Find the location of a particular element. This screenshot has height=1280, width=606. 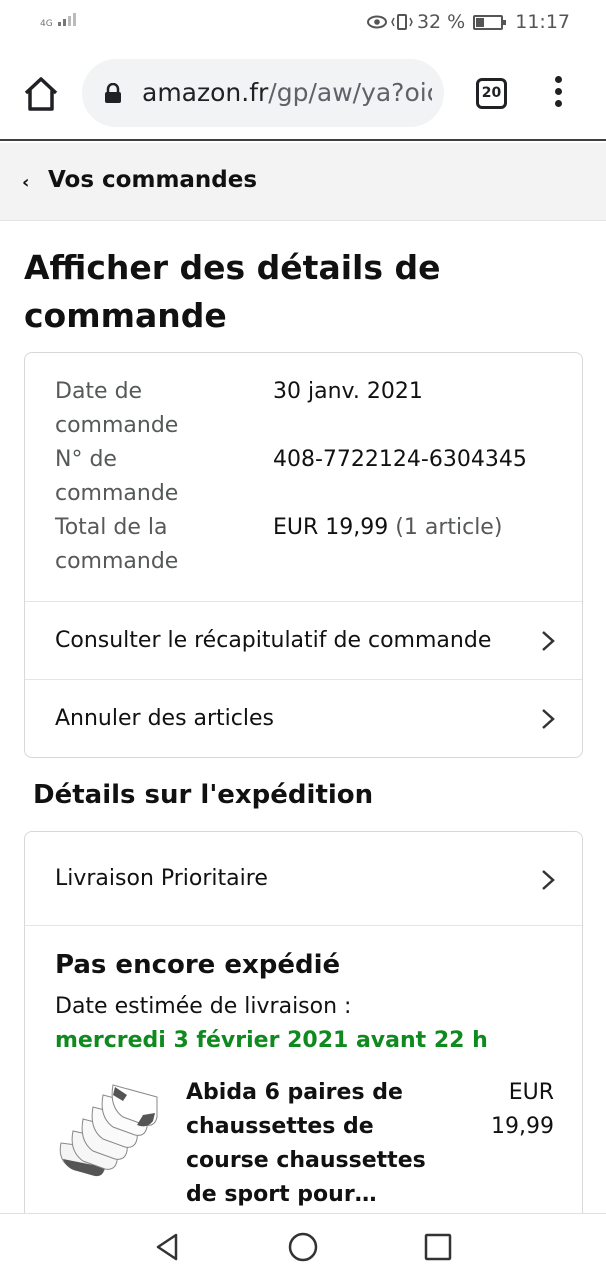

url-text: amazon.fr/gp/aw/ya?oic is located at coordinates (287, 93).